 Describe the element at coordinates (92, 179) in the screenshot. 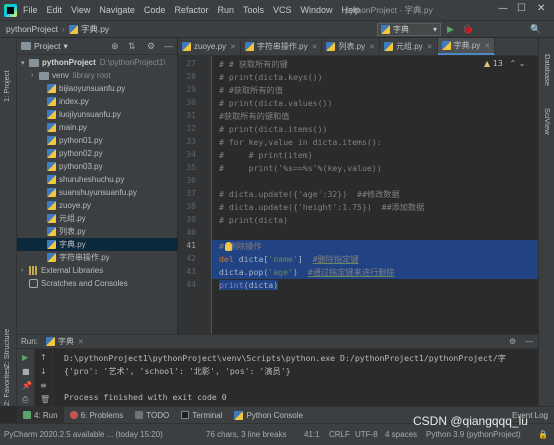

I see `tree-item-label: shuruheshuchu.py` at that location.